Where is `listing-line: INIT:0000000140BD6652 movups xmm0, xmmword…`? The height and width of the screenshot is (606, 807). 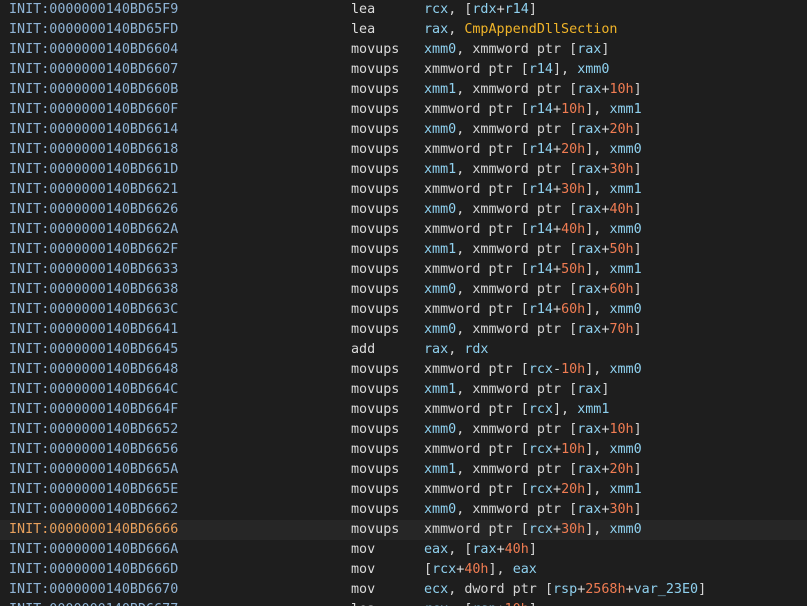 listing-line: INIT:0000000140BD6652 movups xmm0, xmmword… is located at coordinates (403, 430).